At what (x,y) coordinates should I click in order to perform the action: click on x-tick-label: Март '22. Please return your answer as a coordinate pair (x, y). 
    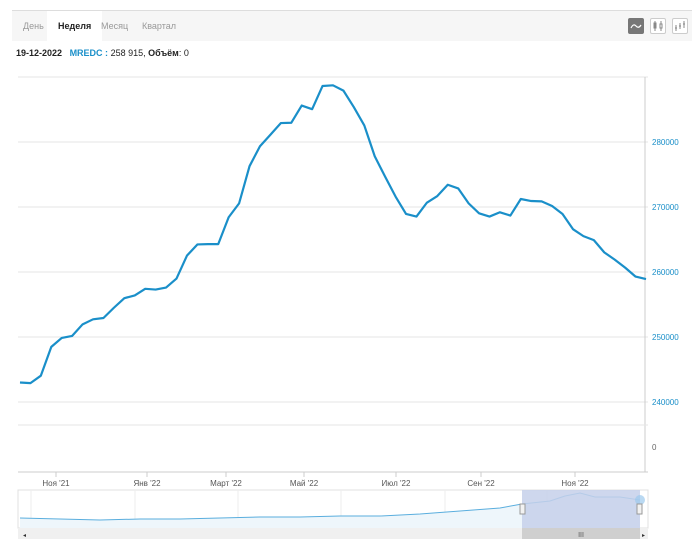
    Looking at the image, I should click on (226, 483).